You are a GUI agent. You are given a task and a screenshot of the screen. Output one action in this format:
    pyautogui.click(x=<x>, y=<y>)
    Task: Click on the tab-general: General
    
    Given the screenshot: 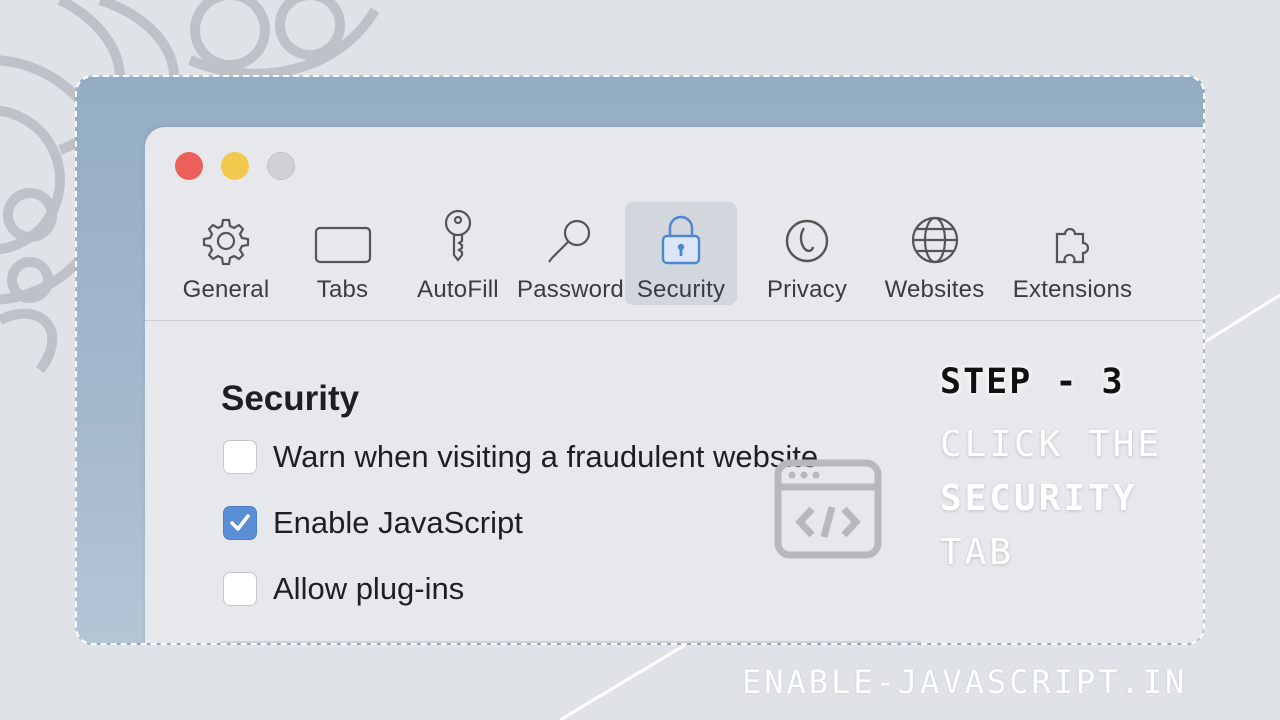 What is the action you would take?
    pyautogui.click(x=226, y=253)
    